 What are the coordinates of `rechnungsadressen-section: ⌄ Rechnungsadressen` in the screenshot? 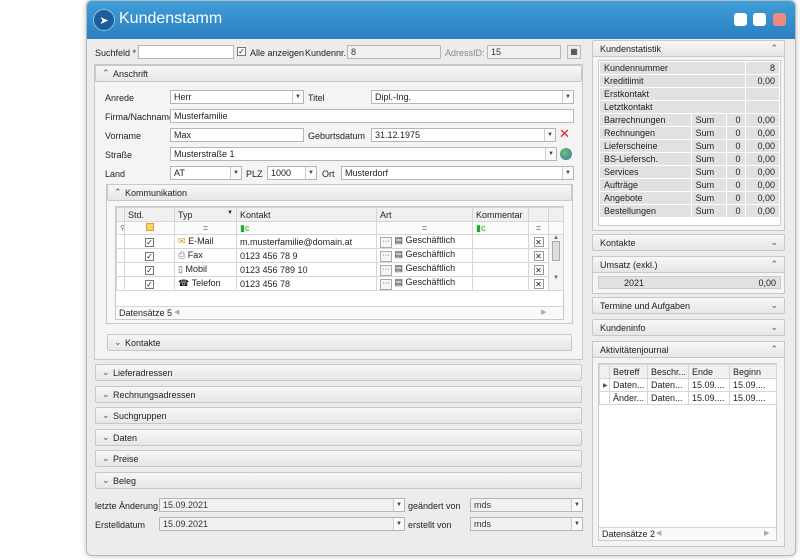 It's located at (338, 394).